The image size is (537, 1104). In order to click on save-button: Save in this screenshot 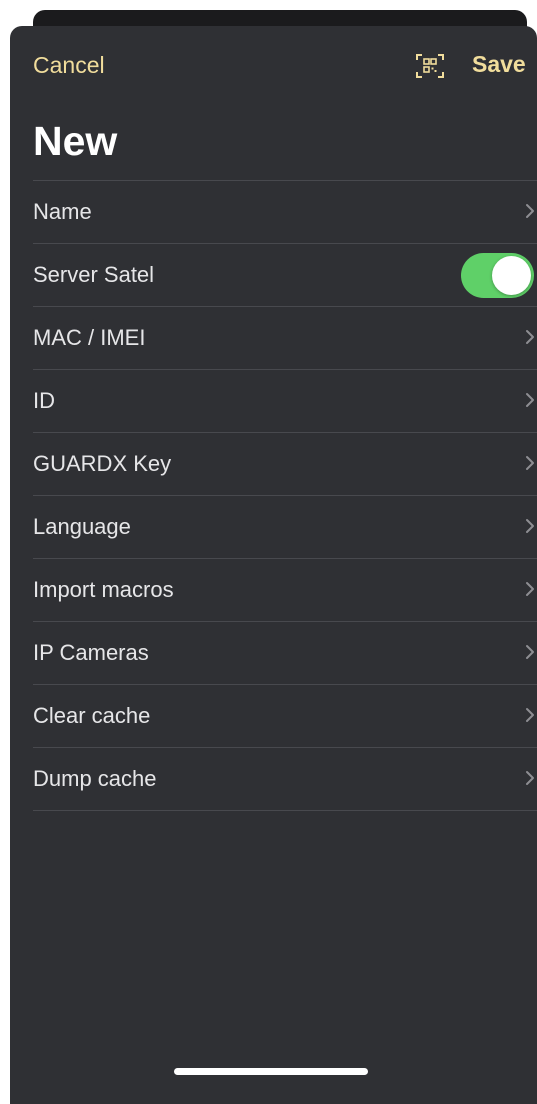, I will do `click(499, 64)`.